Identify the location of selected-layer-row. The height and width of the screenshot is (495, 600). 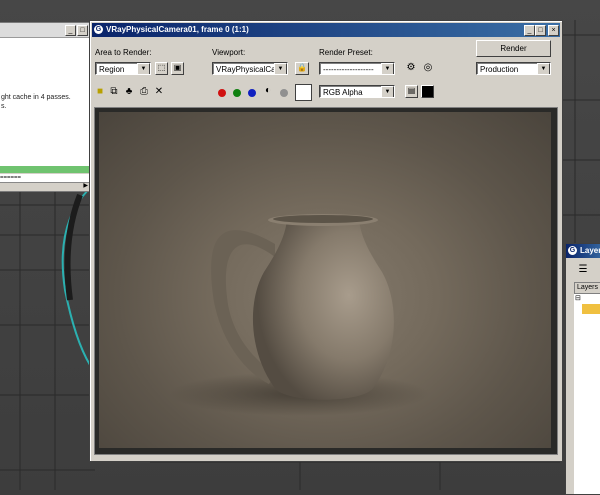
(591, 309).